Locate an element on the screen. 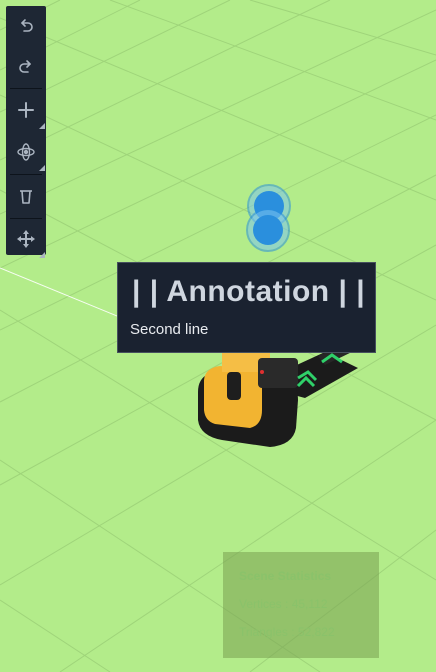  annotation-label: | | Annotation | | Second line is located at coordinates (246, 307).